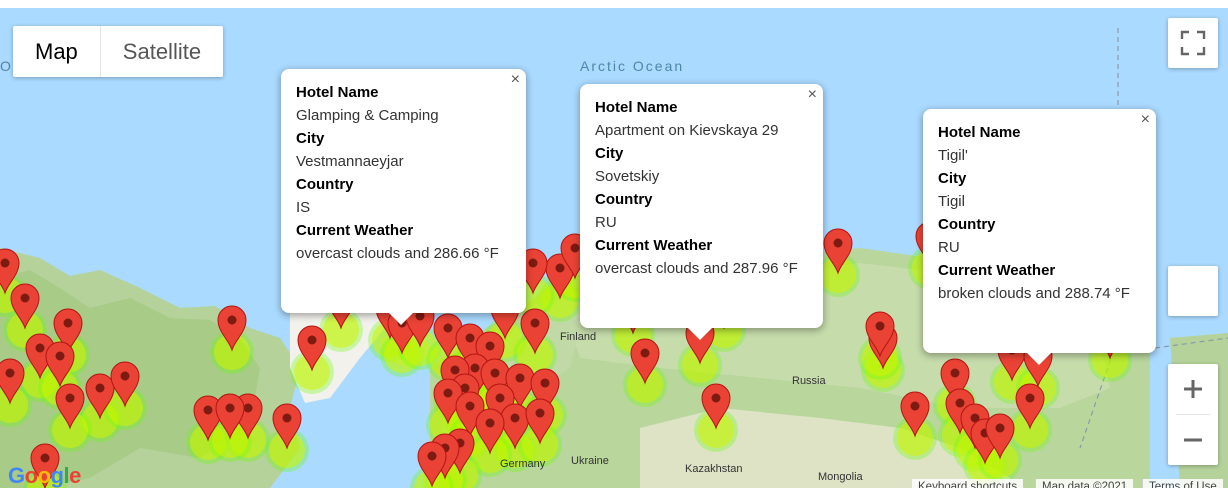  I want to click on hotel-name-value: Apartment on Kievskaya 29, so click(687, 130).